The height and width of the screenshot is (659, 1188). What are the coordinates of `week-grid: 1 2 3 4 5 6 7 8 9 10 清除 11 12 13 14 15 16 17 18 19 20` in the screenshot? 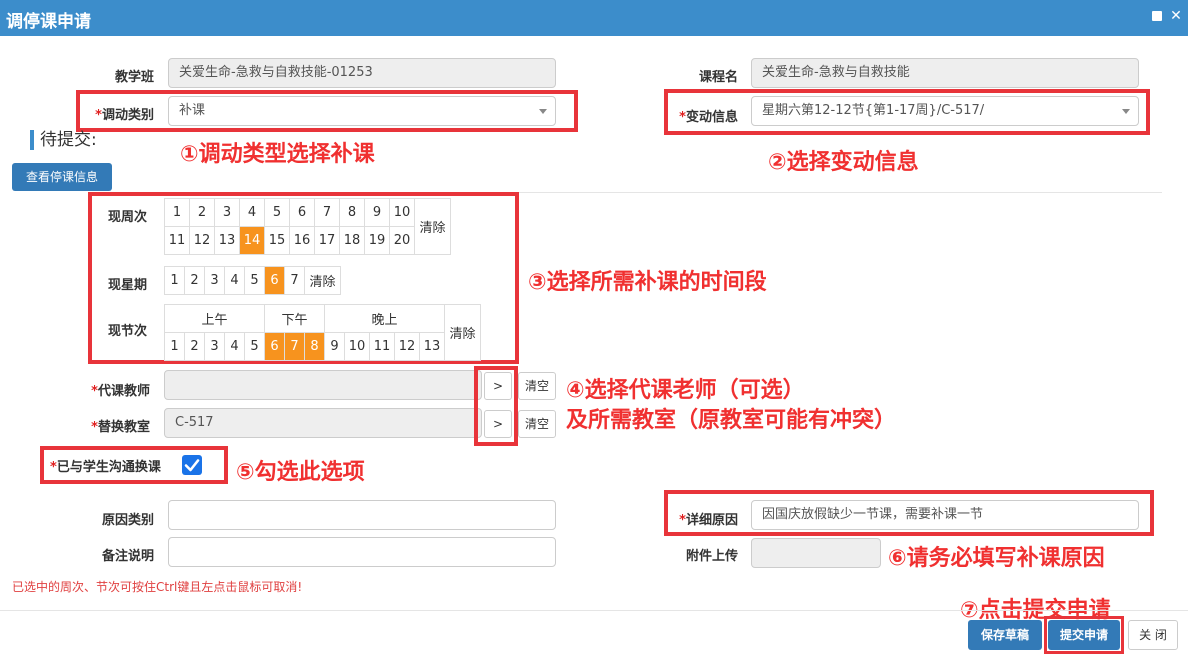 It's located at (307, 226).